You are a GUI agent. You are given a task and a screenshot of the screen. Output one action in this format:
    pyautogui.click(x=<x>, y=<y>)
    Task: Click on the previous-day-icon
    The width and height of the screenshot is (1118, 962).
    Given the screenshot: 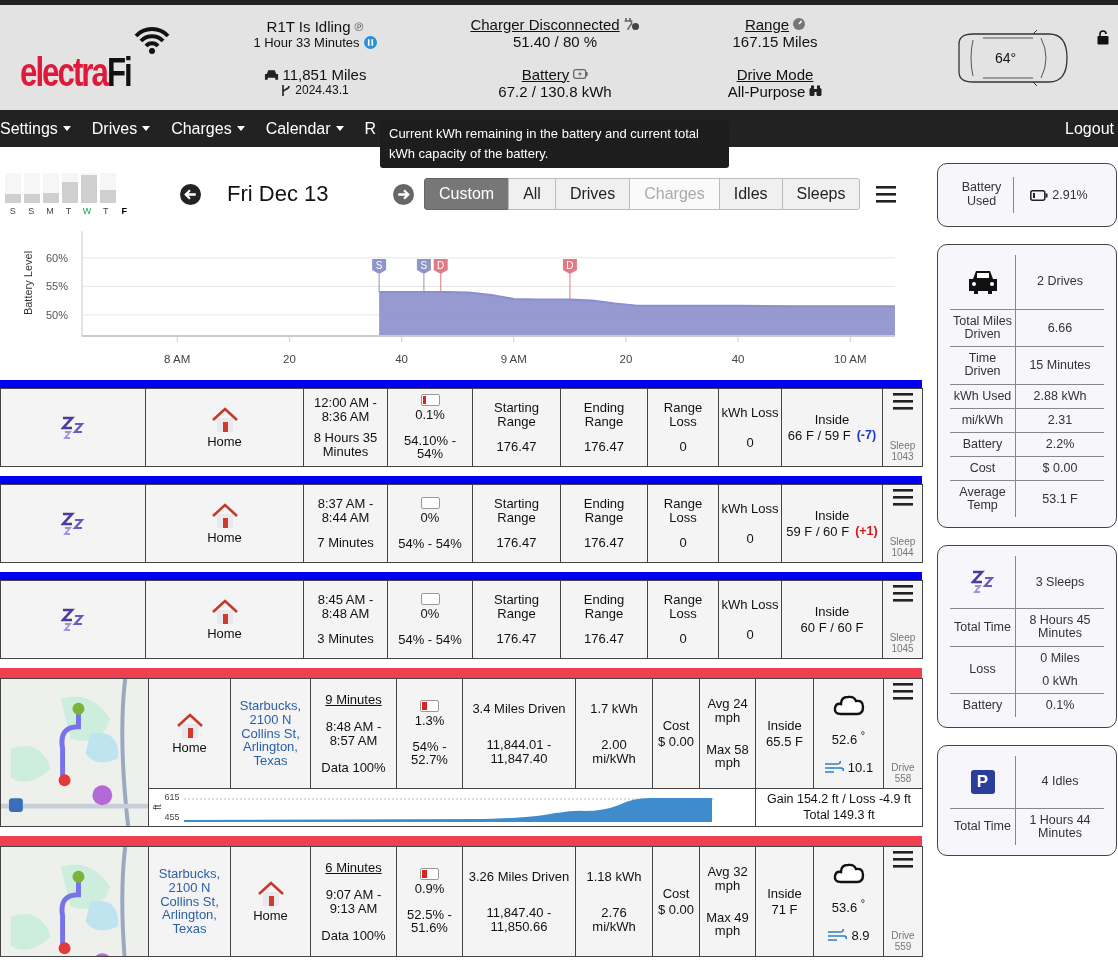 What is the action you would take?
    pyautogui.click(x=190, y=194)
    